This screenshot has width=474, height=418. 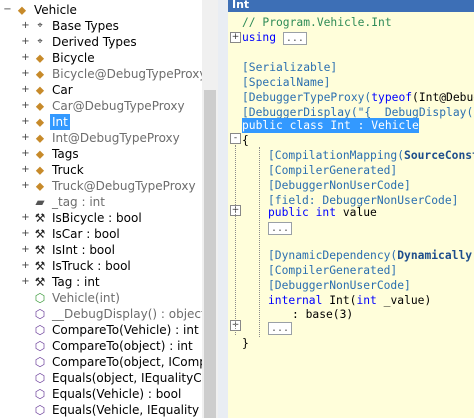 I want to click on tree-item: + ⬥ Tags, so click(x=101, y=154).